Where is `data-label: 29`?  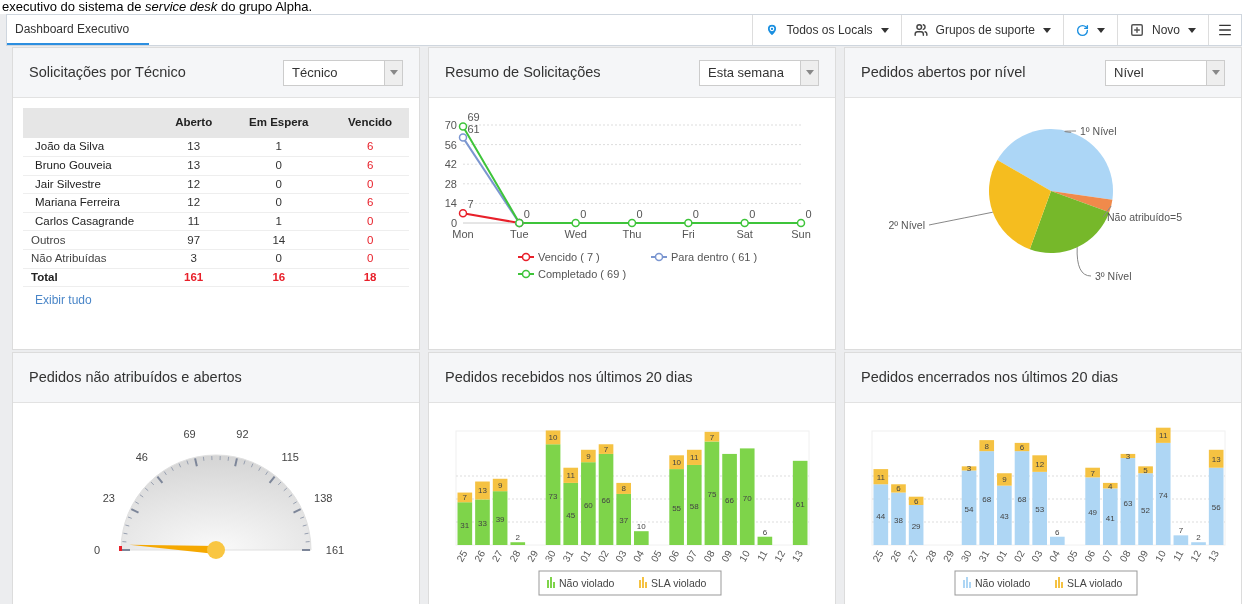 data-label: 29 is located at coordinates (916, 526).